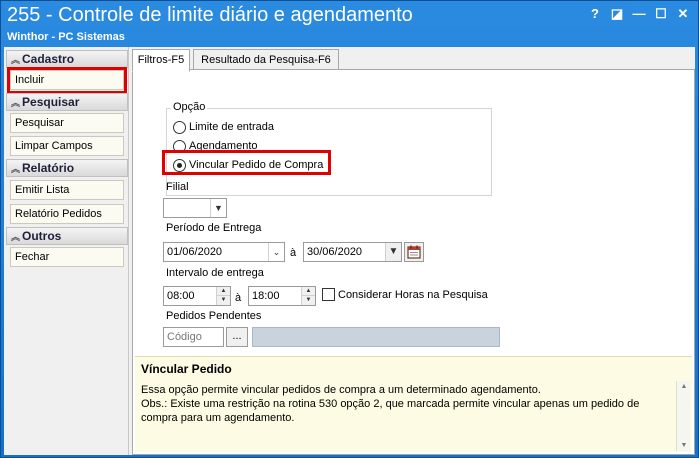 This screenshot has width=699, height=458. I want to click on codigo-input: Código, so click(193, 337).